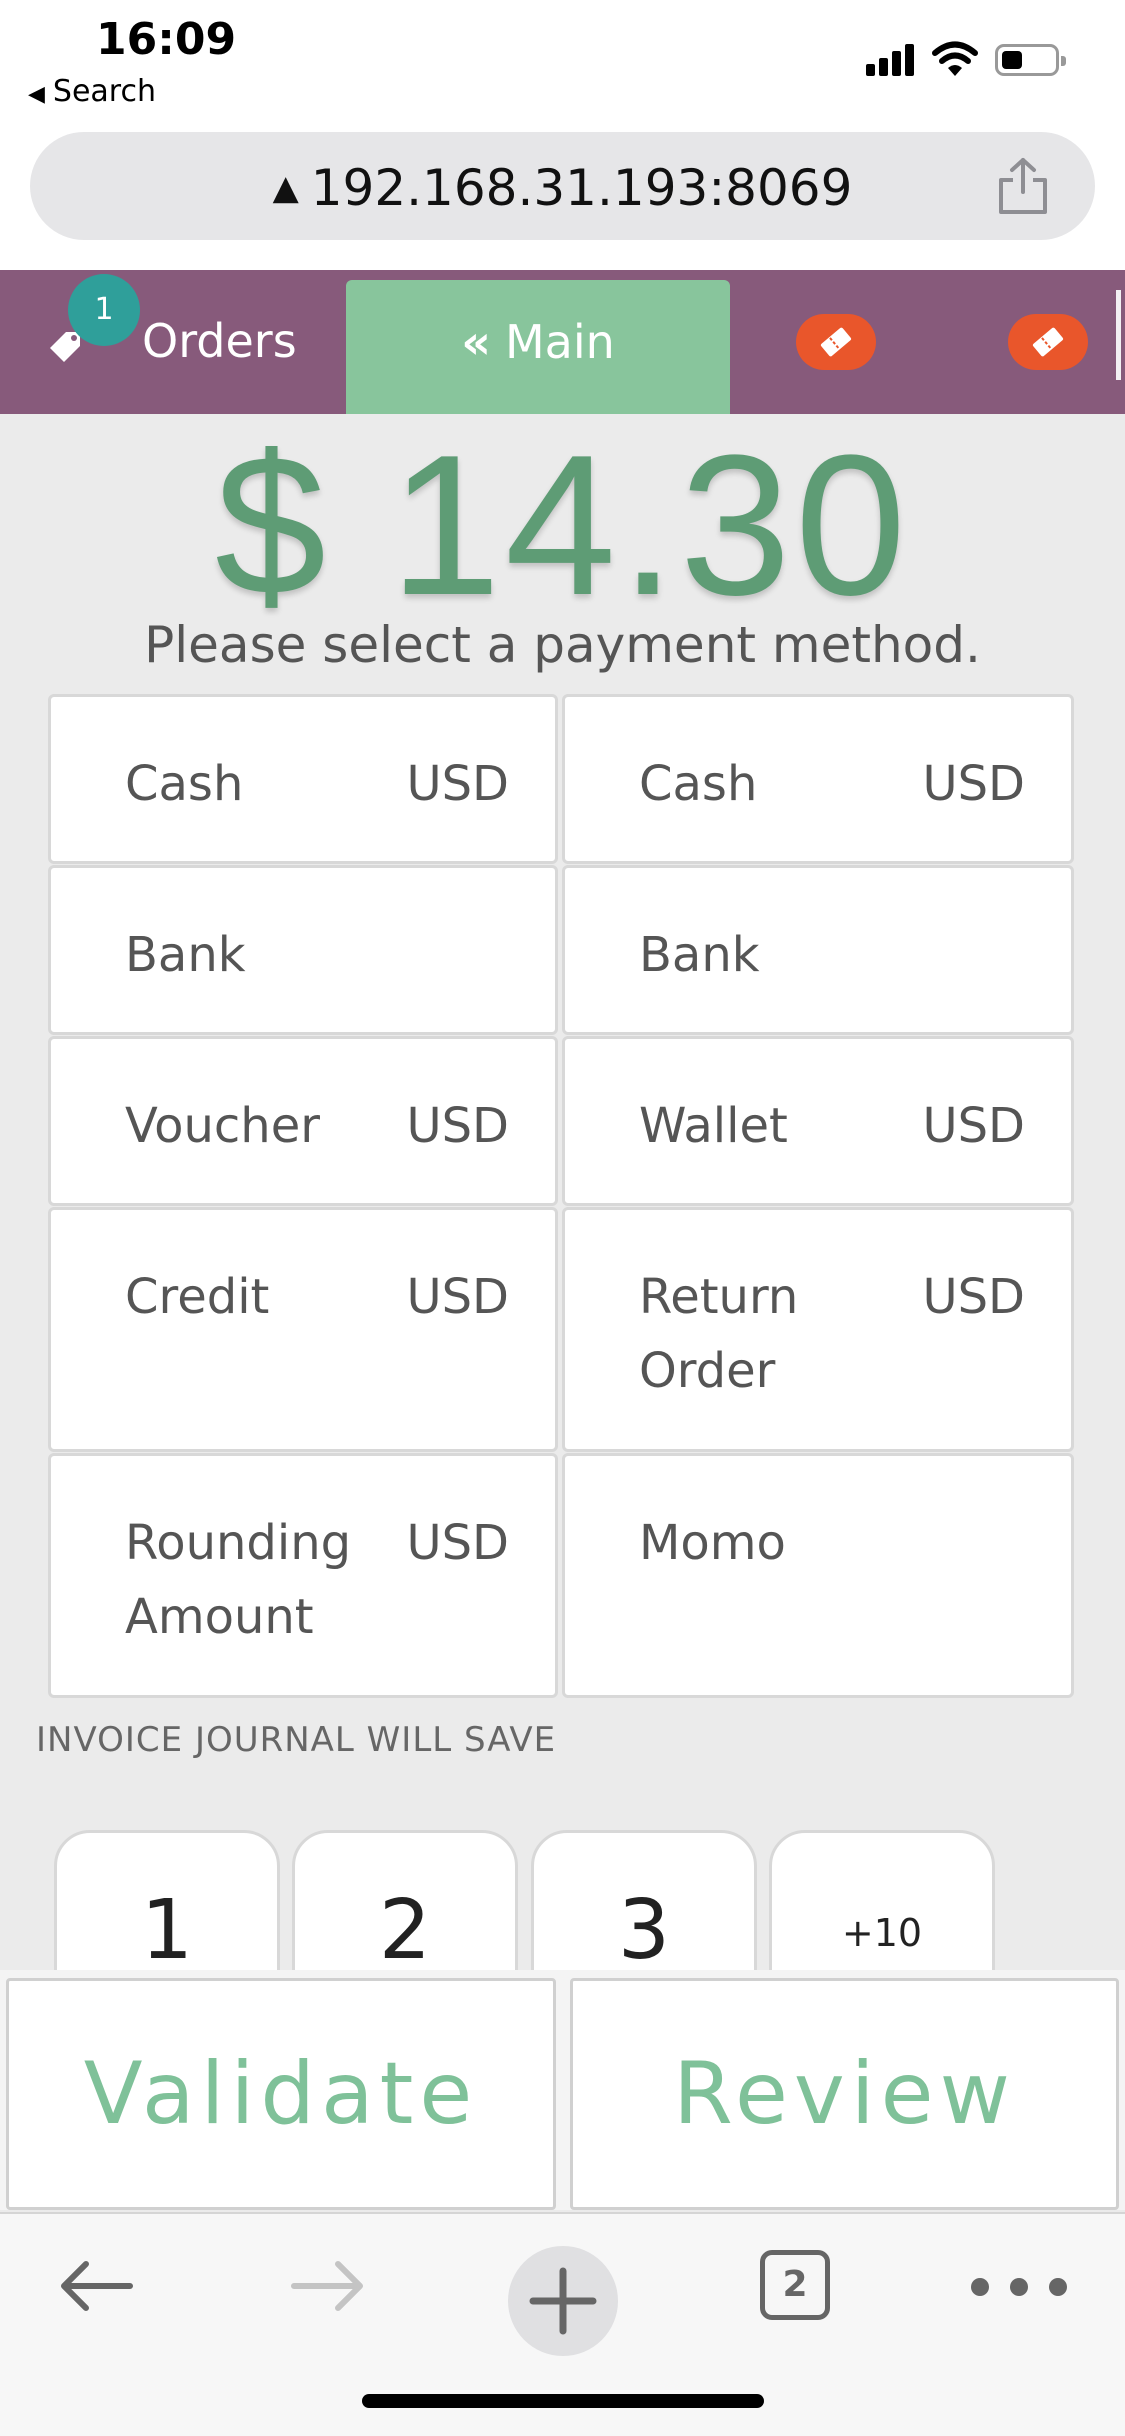 This screenshot has width=1125, height=2436. Describe the element at coordinates (955, 58) in the screenshot. I see `wifi-icon` at that location.